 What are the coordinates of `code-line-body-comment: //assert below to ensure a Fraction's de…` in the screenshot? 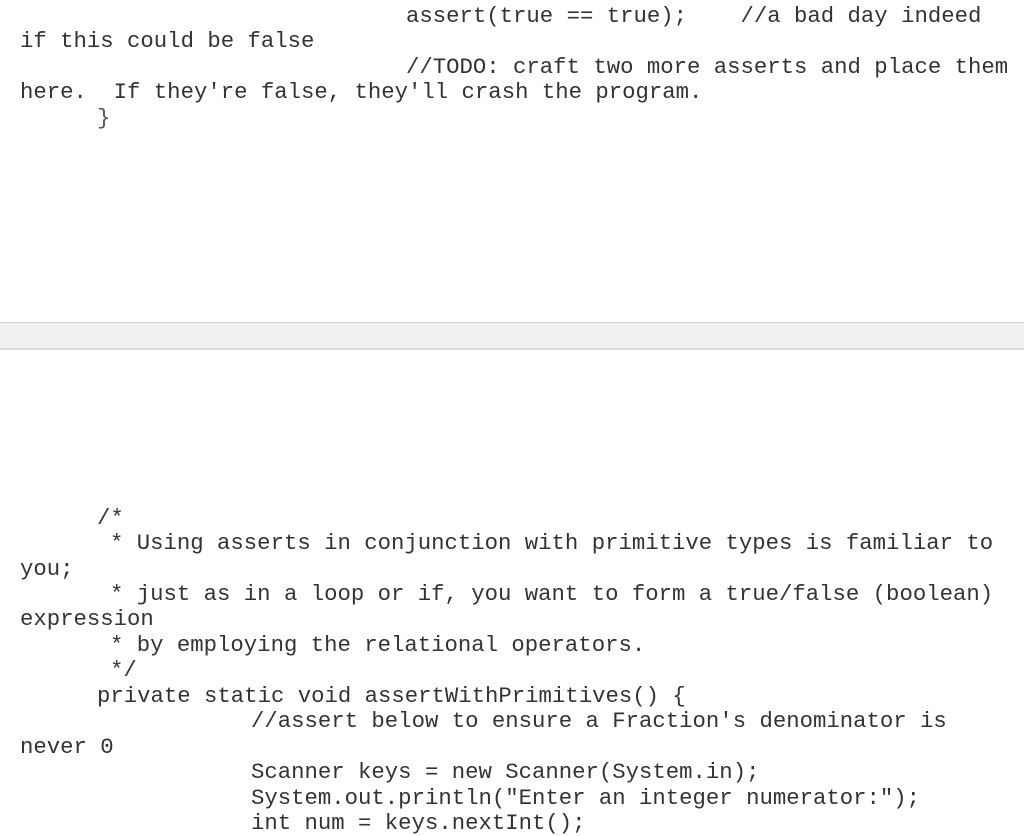 It's located at (599, 721).